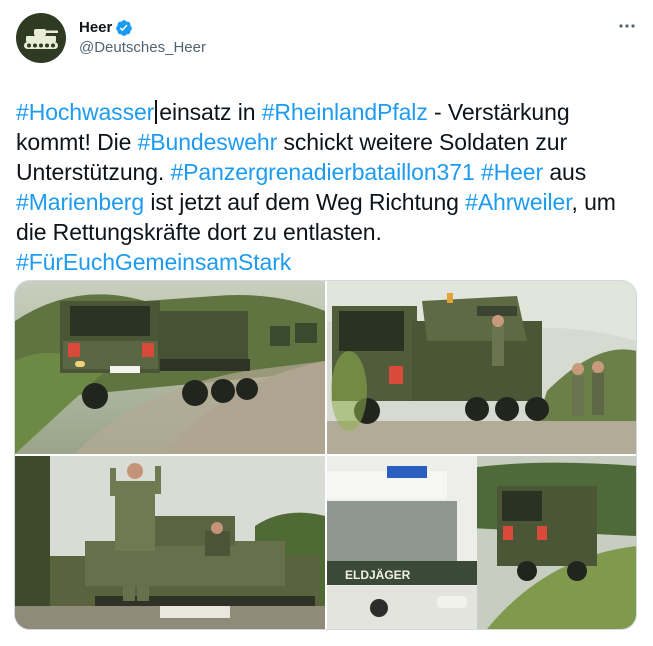 This screenshot has height=646, width=653. I want to click on more-options-button, so click(627, 26).